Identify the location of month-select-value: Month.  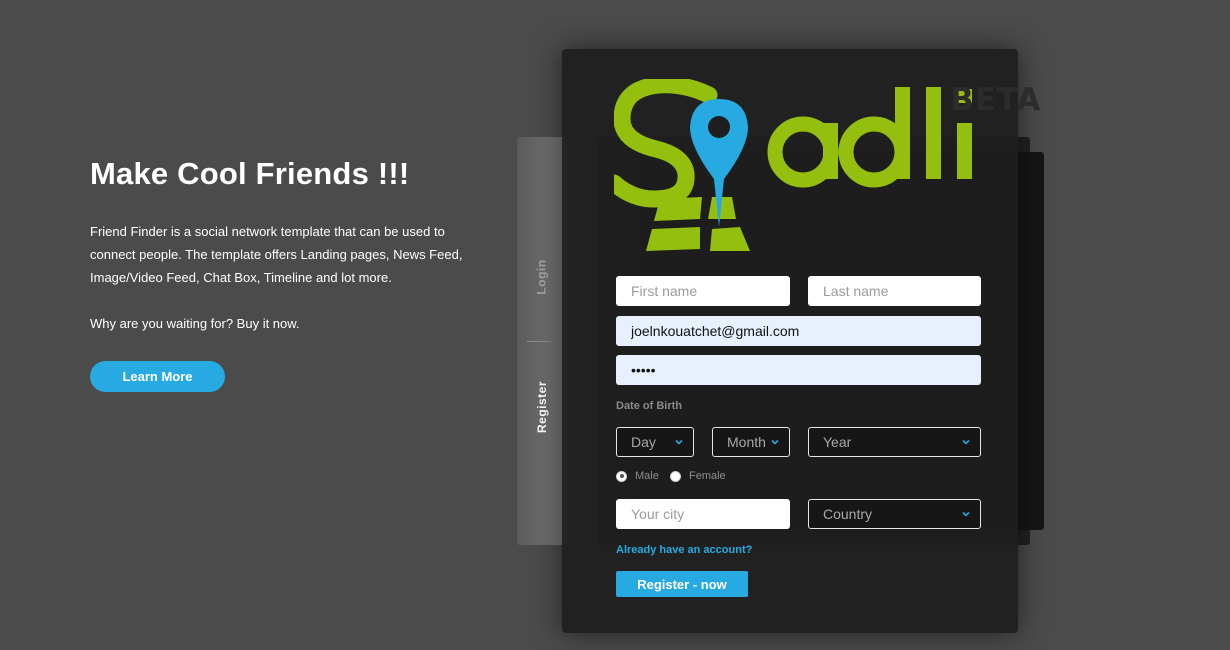
(746, 442).